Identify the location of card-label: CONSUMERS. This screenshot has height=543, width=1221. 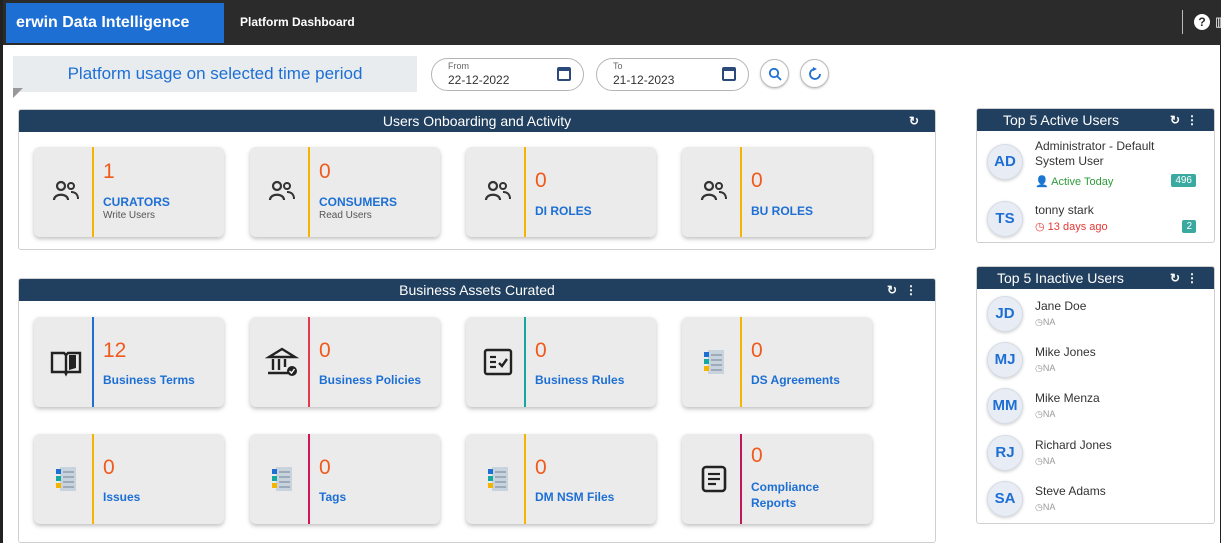
(378, 202).